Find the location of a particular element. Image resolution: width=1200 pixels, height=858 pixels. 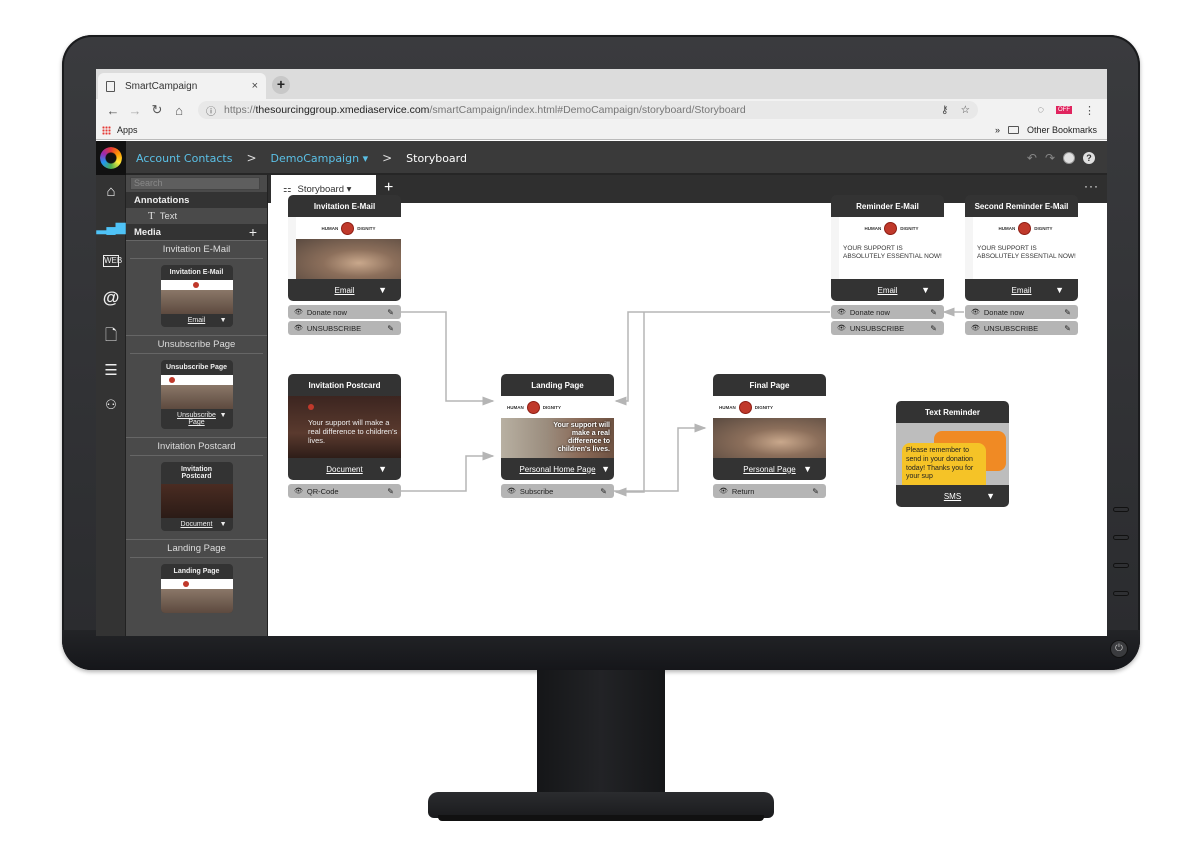

media-thumbnail: Invitation Postcard Document ▼ is located at coordinates (196, 496).